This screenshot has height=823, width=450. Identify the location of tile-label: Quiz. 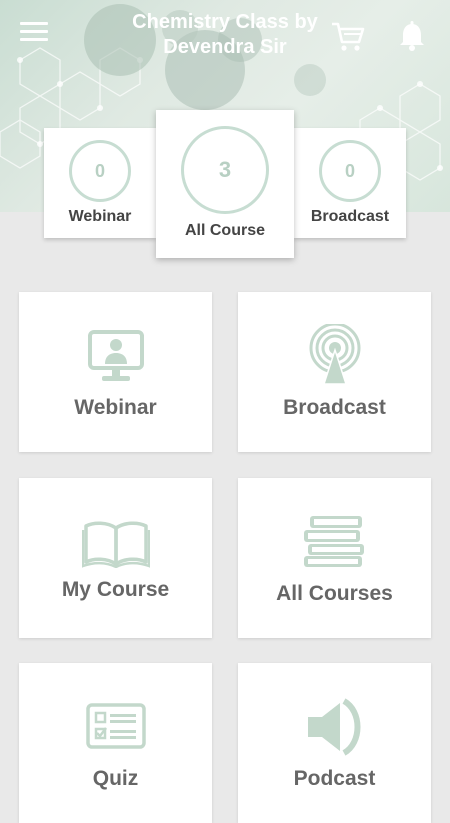
(115, 778).